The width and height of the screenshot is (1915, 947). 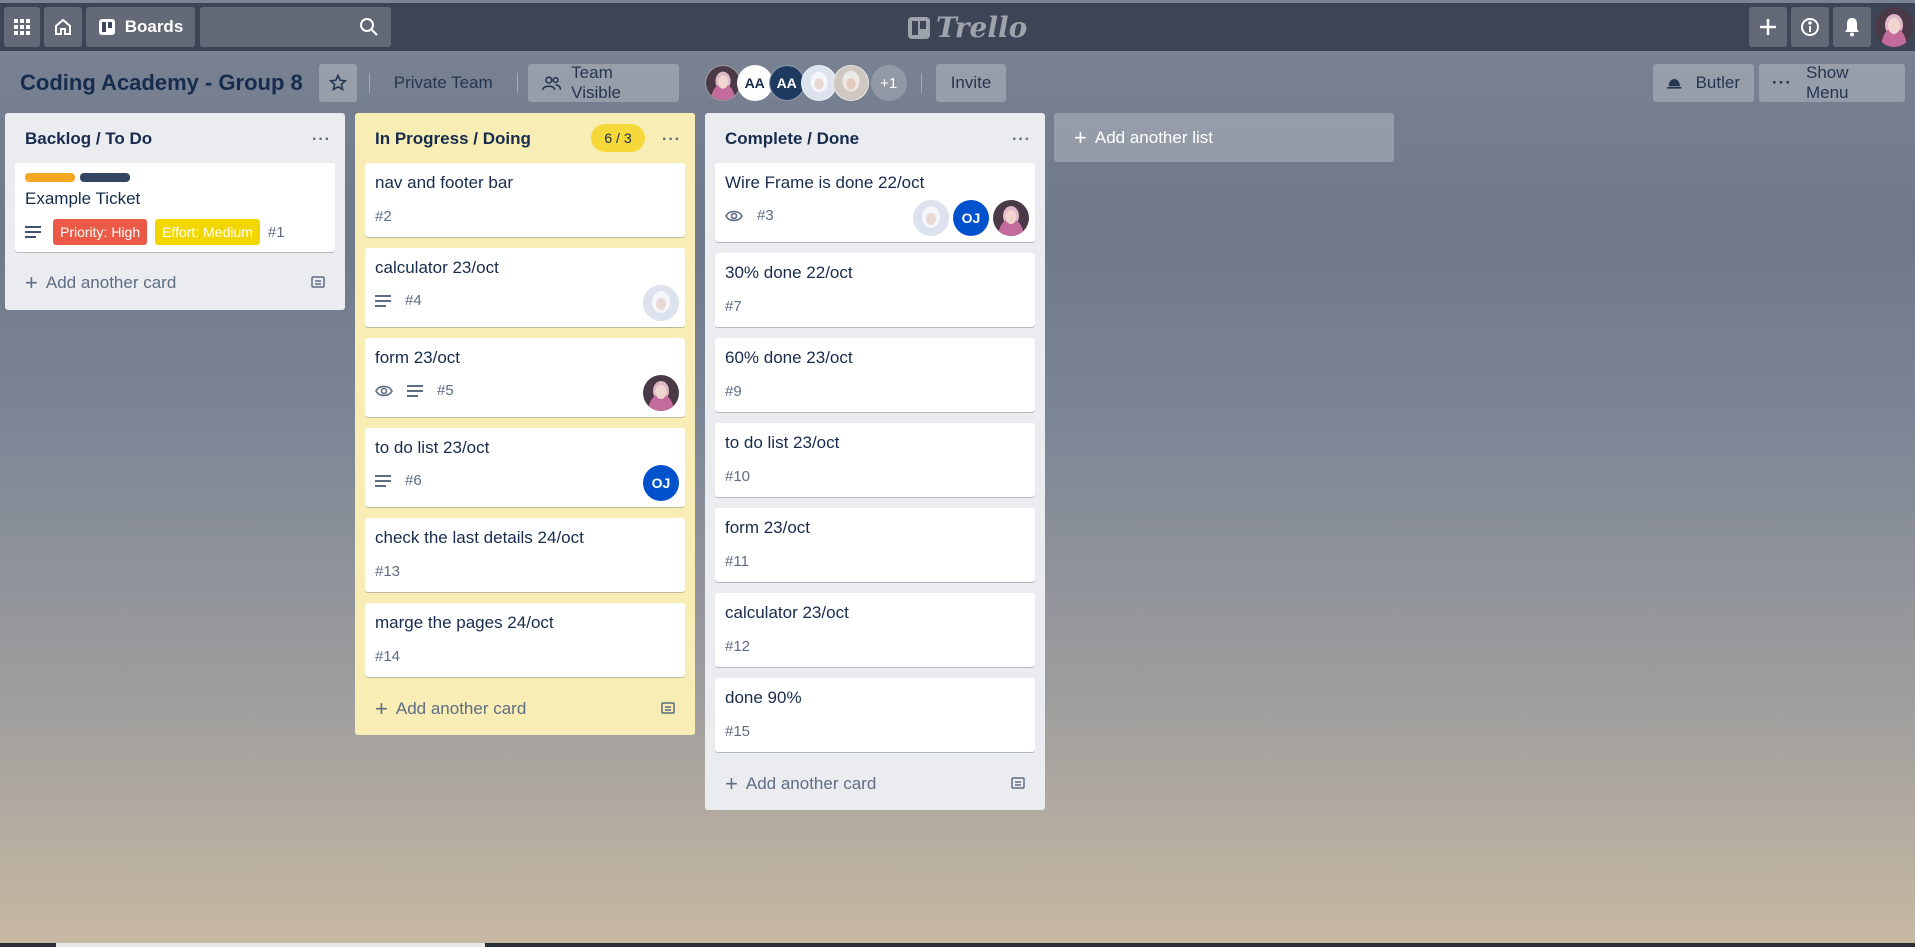 What do you see at coordinates (738, 646) in the screenshot?
I see `card-number: #12` at bounding box center [738, 646].